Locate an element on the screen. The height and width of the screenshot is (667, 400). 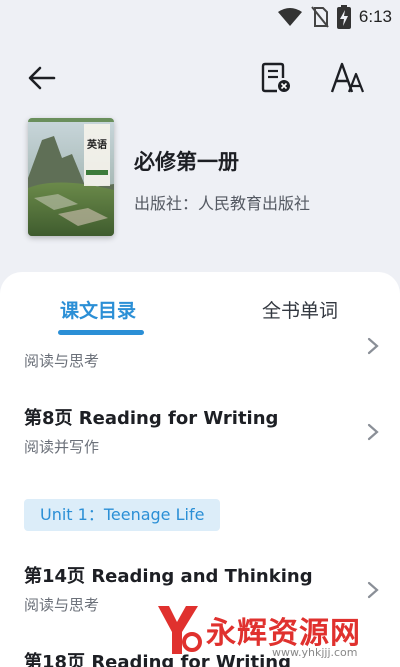
lesson-title: 第14页 Reading and Thinking is located at coordinates (168, 576).